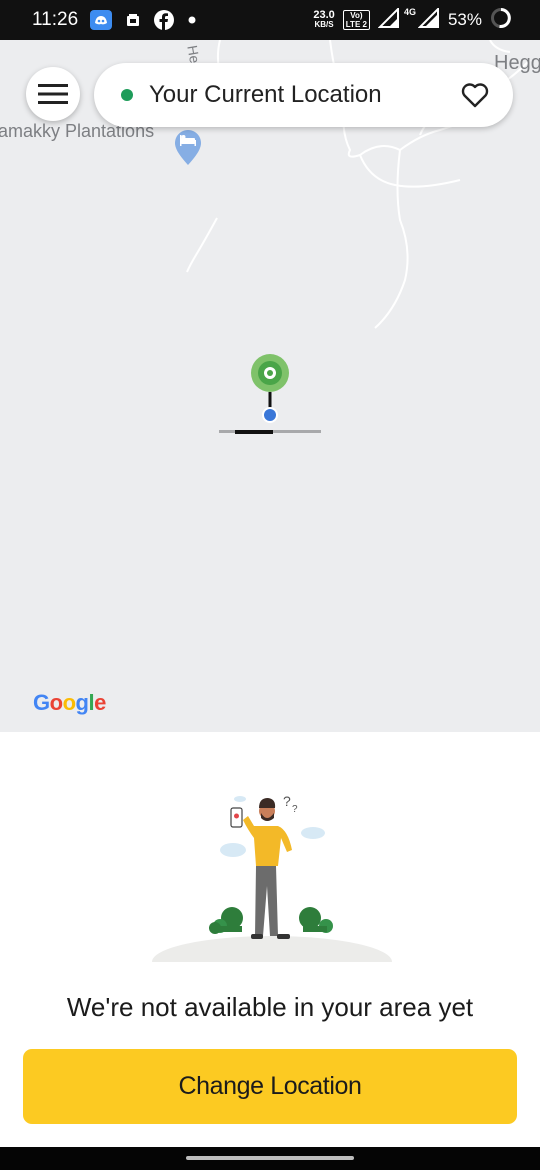  I want to click on volte-top: Vo), so click(356, 15).